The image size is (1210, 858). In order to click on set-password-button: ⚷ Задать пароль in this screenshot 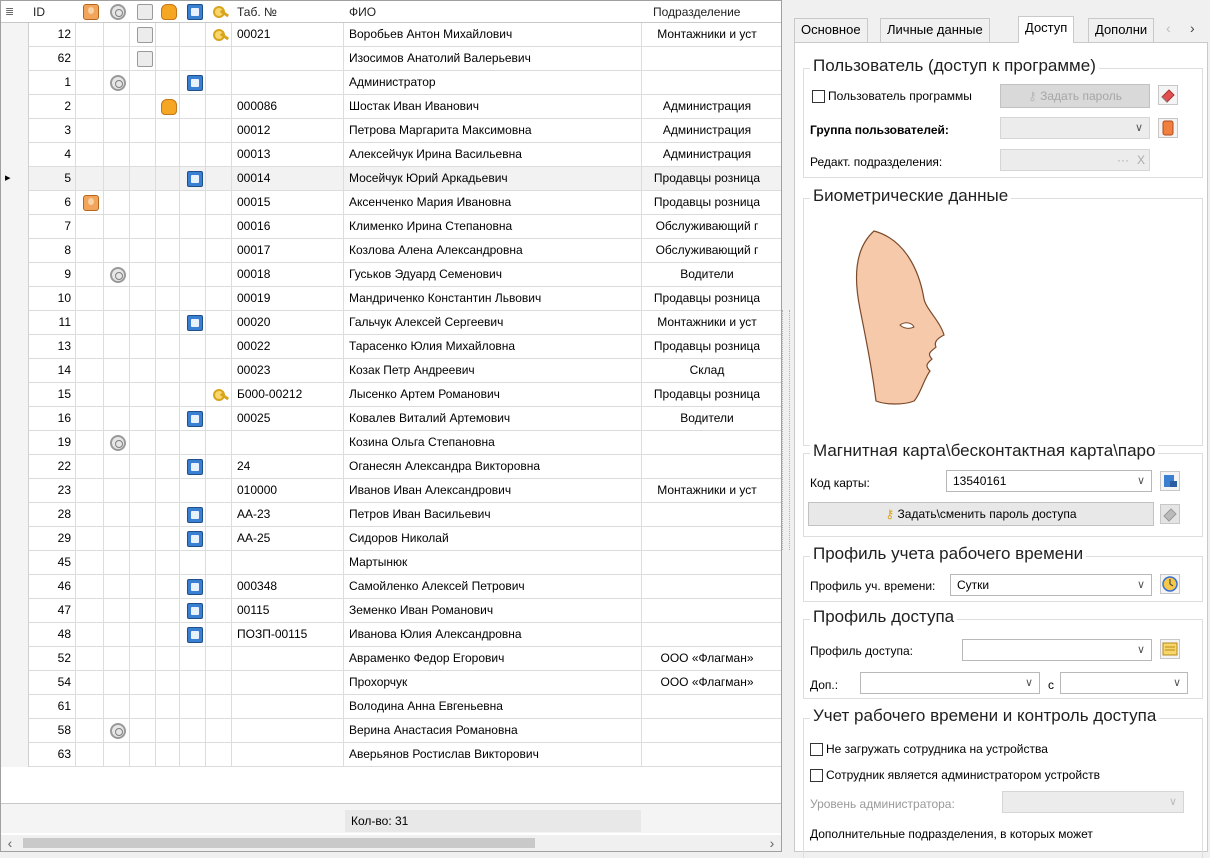, I will do `click(1075, 96)`.